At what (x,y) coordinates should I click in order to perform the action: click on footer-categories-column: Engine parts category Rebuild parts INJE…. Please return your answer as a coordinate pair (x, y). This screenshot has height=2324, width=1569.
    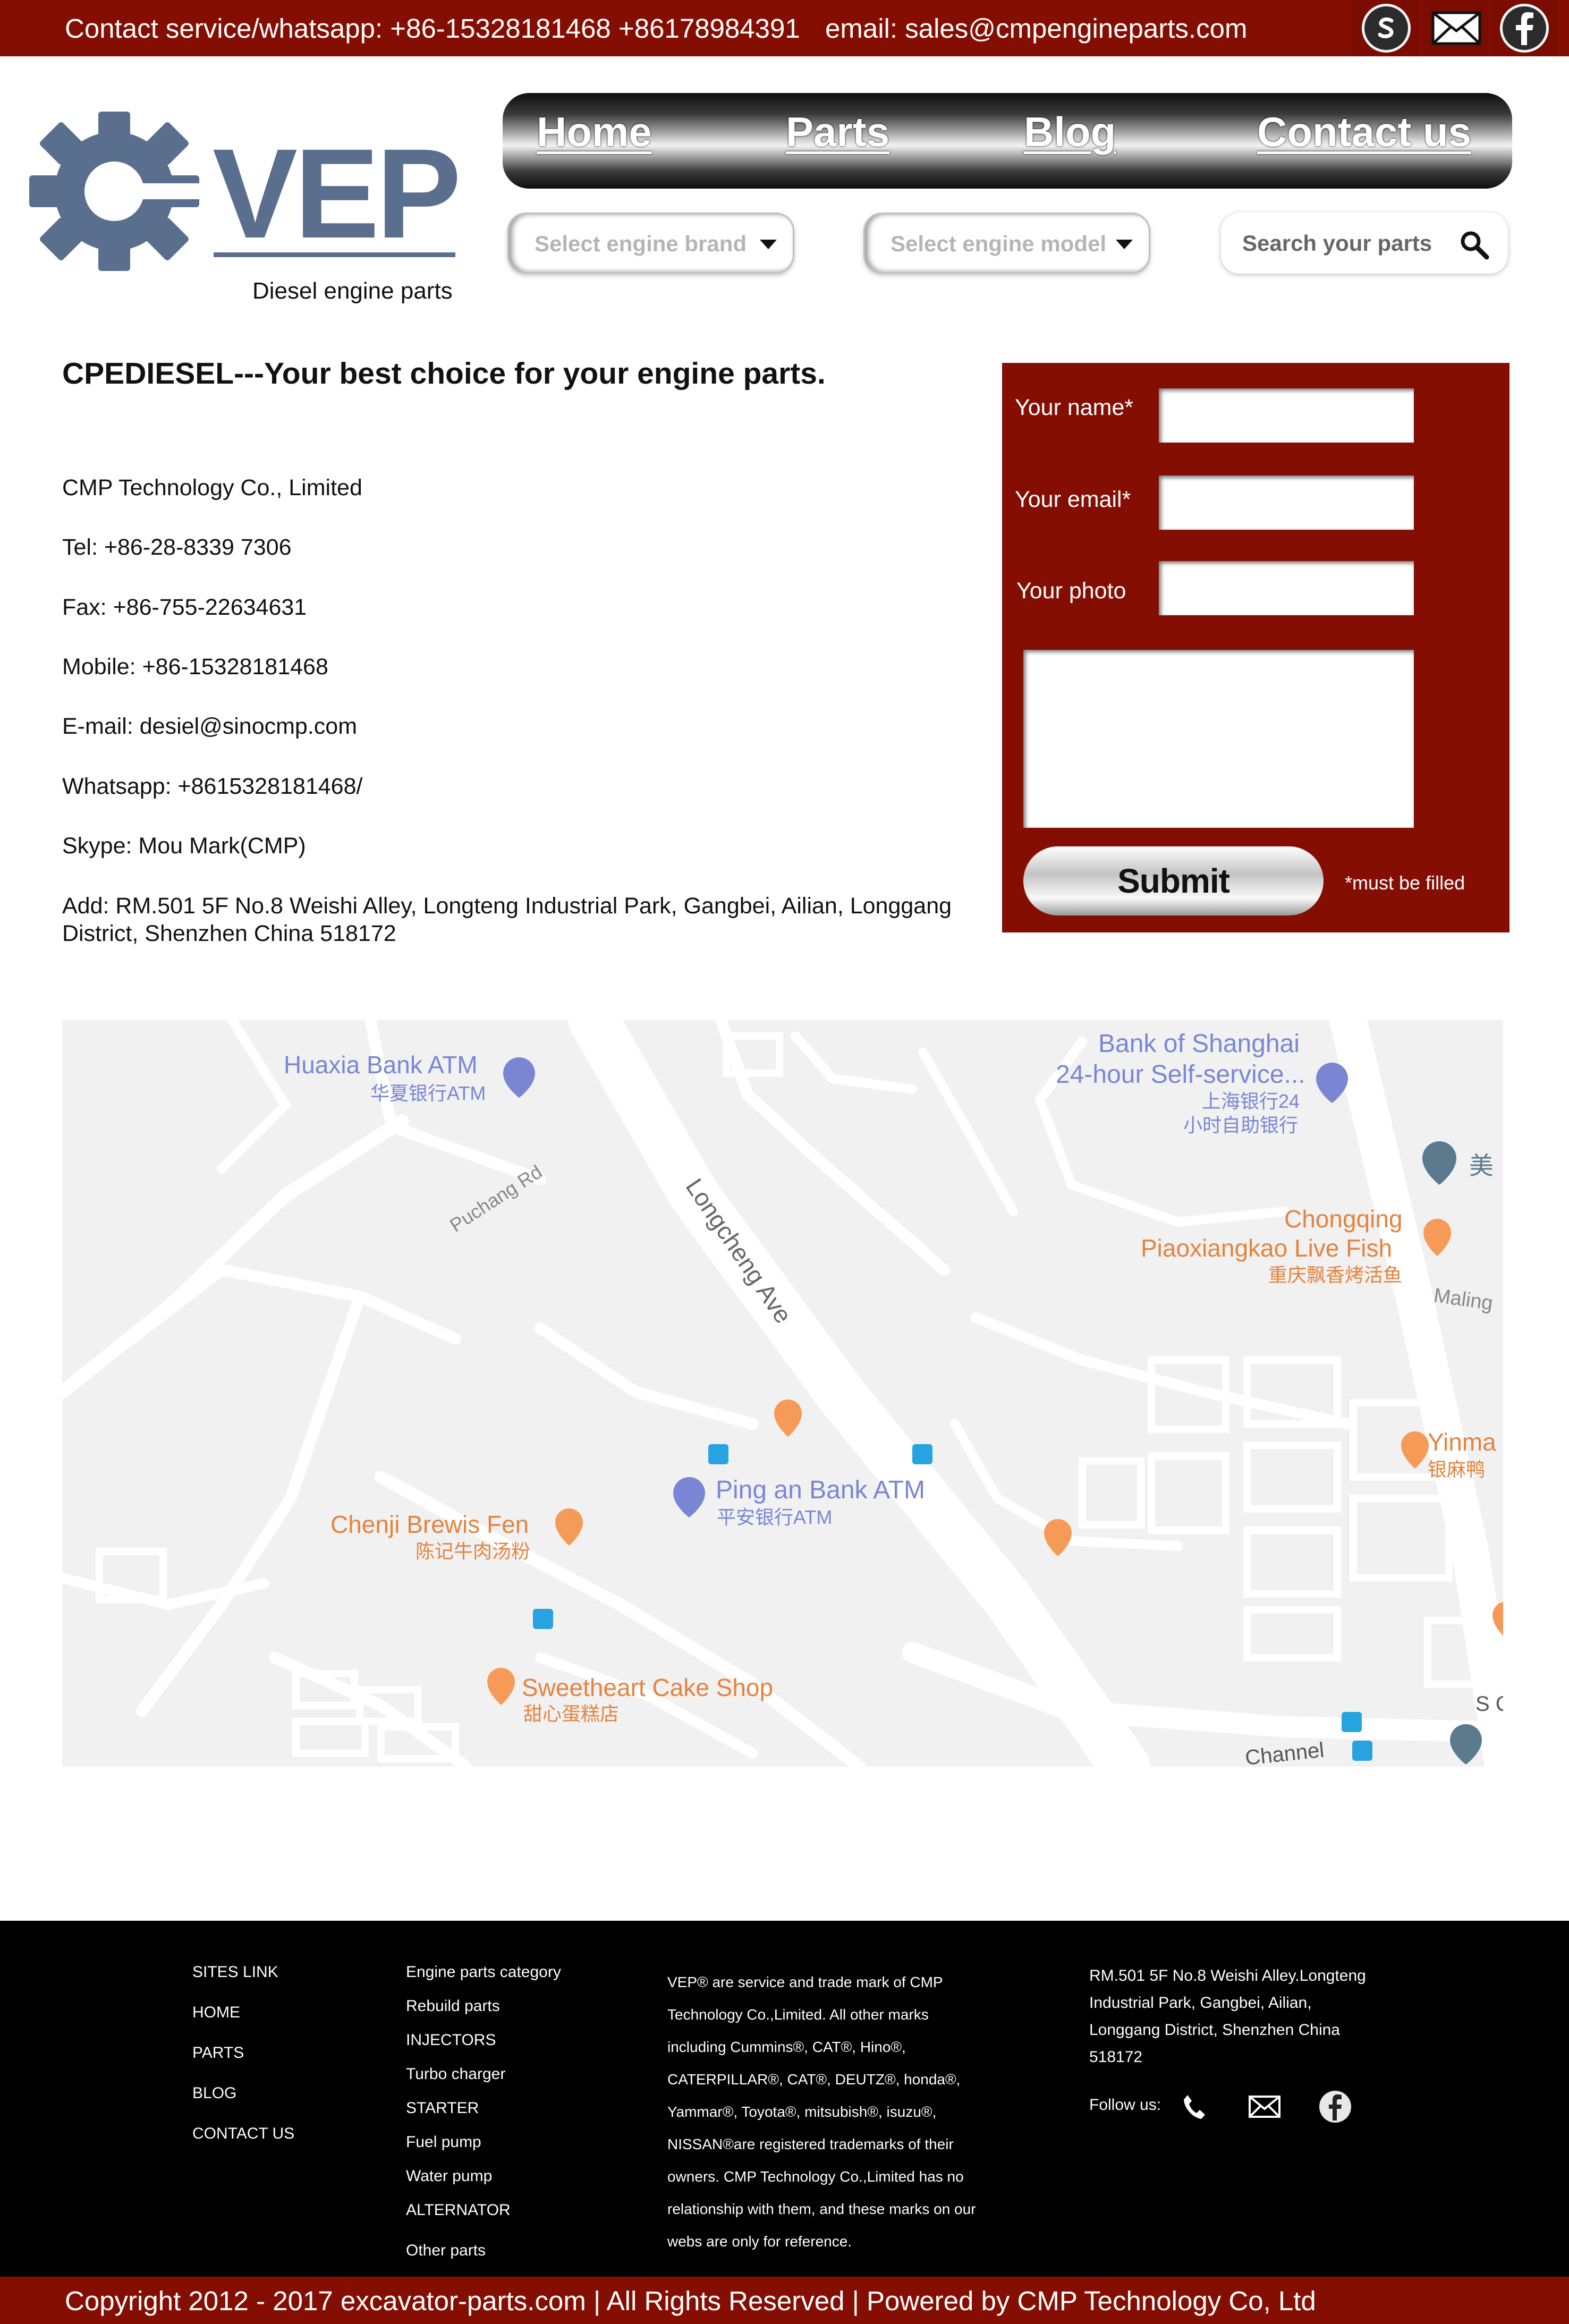
    Looking at the image, I should click on (484, 2119).